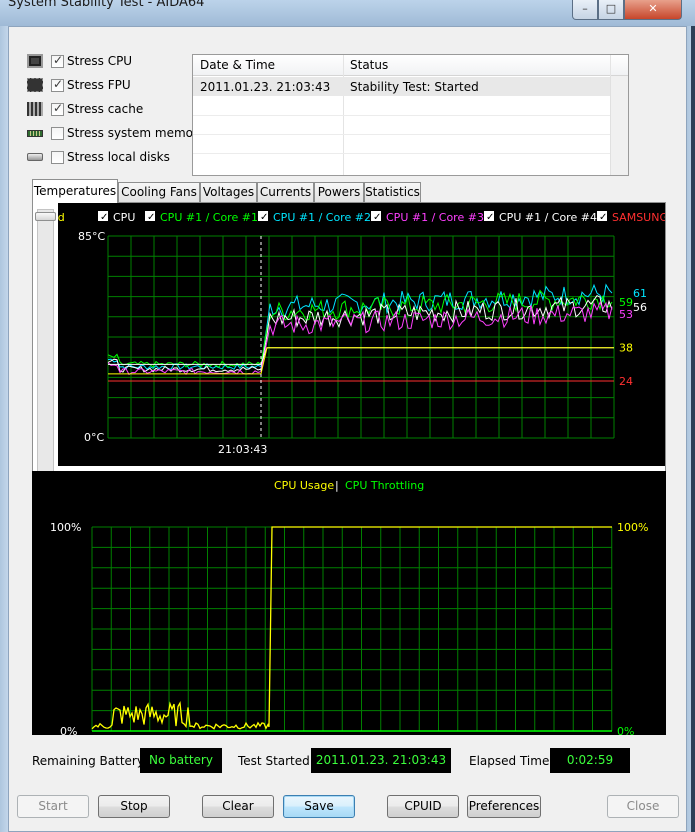 The width and height of the screenshot is (695, 832). I want to click on tab-powers: Powers, so click(339, 192).